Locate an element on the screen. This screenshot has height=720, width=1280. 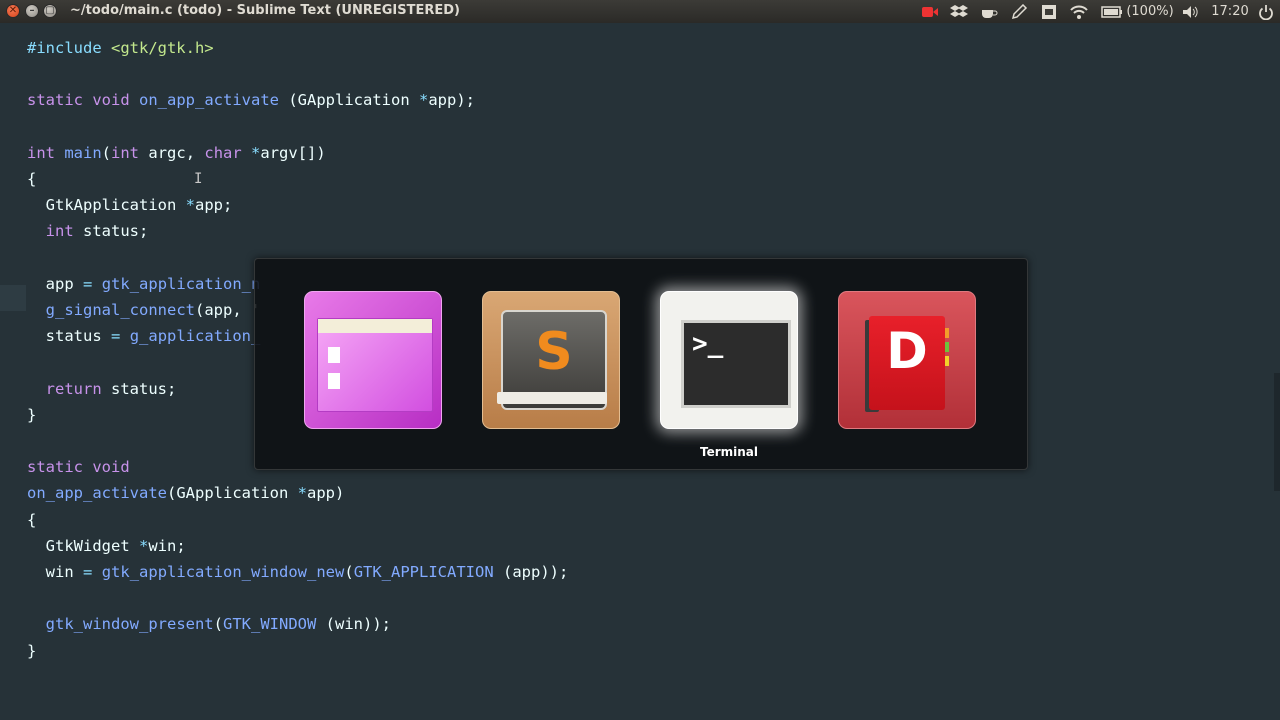
dictionary-letter: D is located at coordinates (907, 351).